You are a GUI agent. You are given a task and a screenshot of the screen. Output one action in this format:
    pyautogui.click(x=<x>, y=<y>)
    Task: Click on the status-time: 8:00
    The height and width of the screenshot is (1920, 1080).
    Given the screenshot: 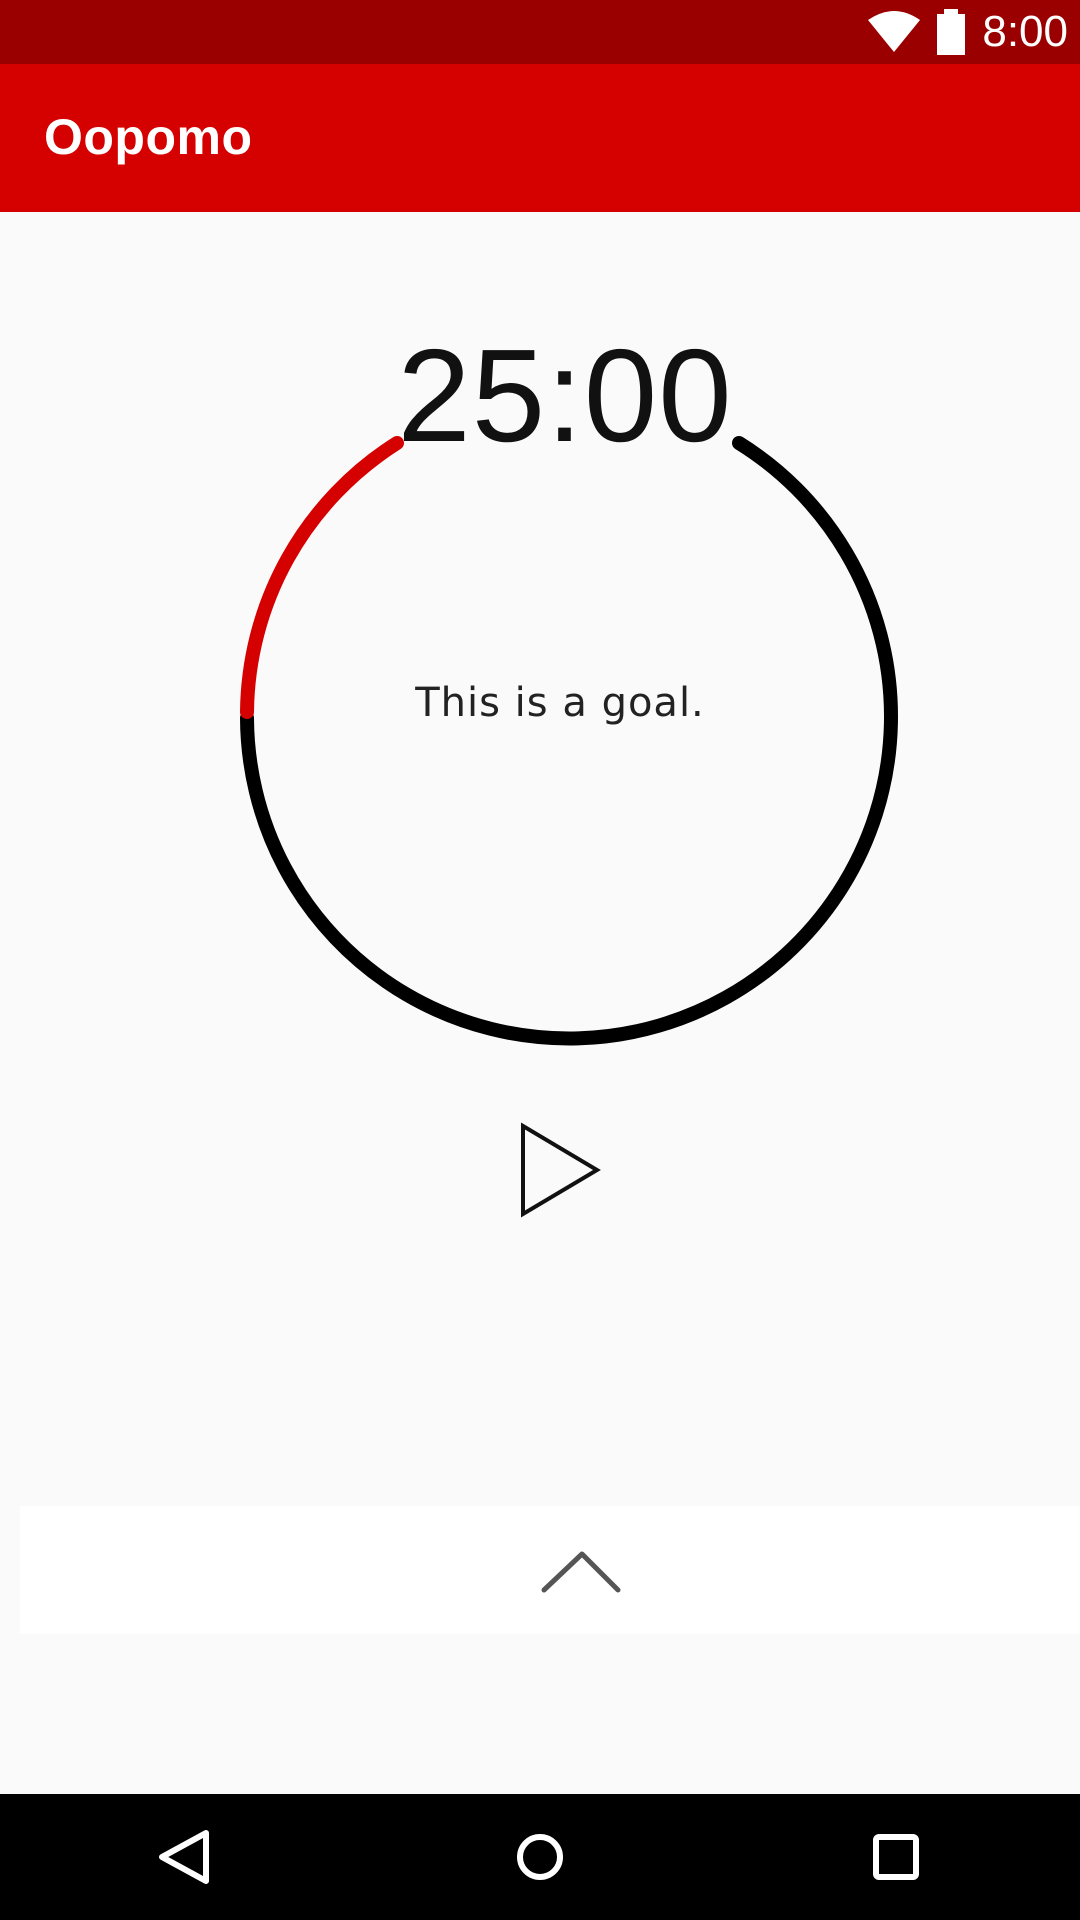 What is the action you would take?
    pyautogui.click(x=1025, y=31)
    